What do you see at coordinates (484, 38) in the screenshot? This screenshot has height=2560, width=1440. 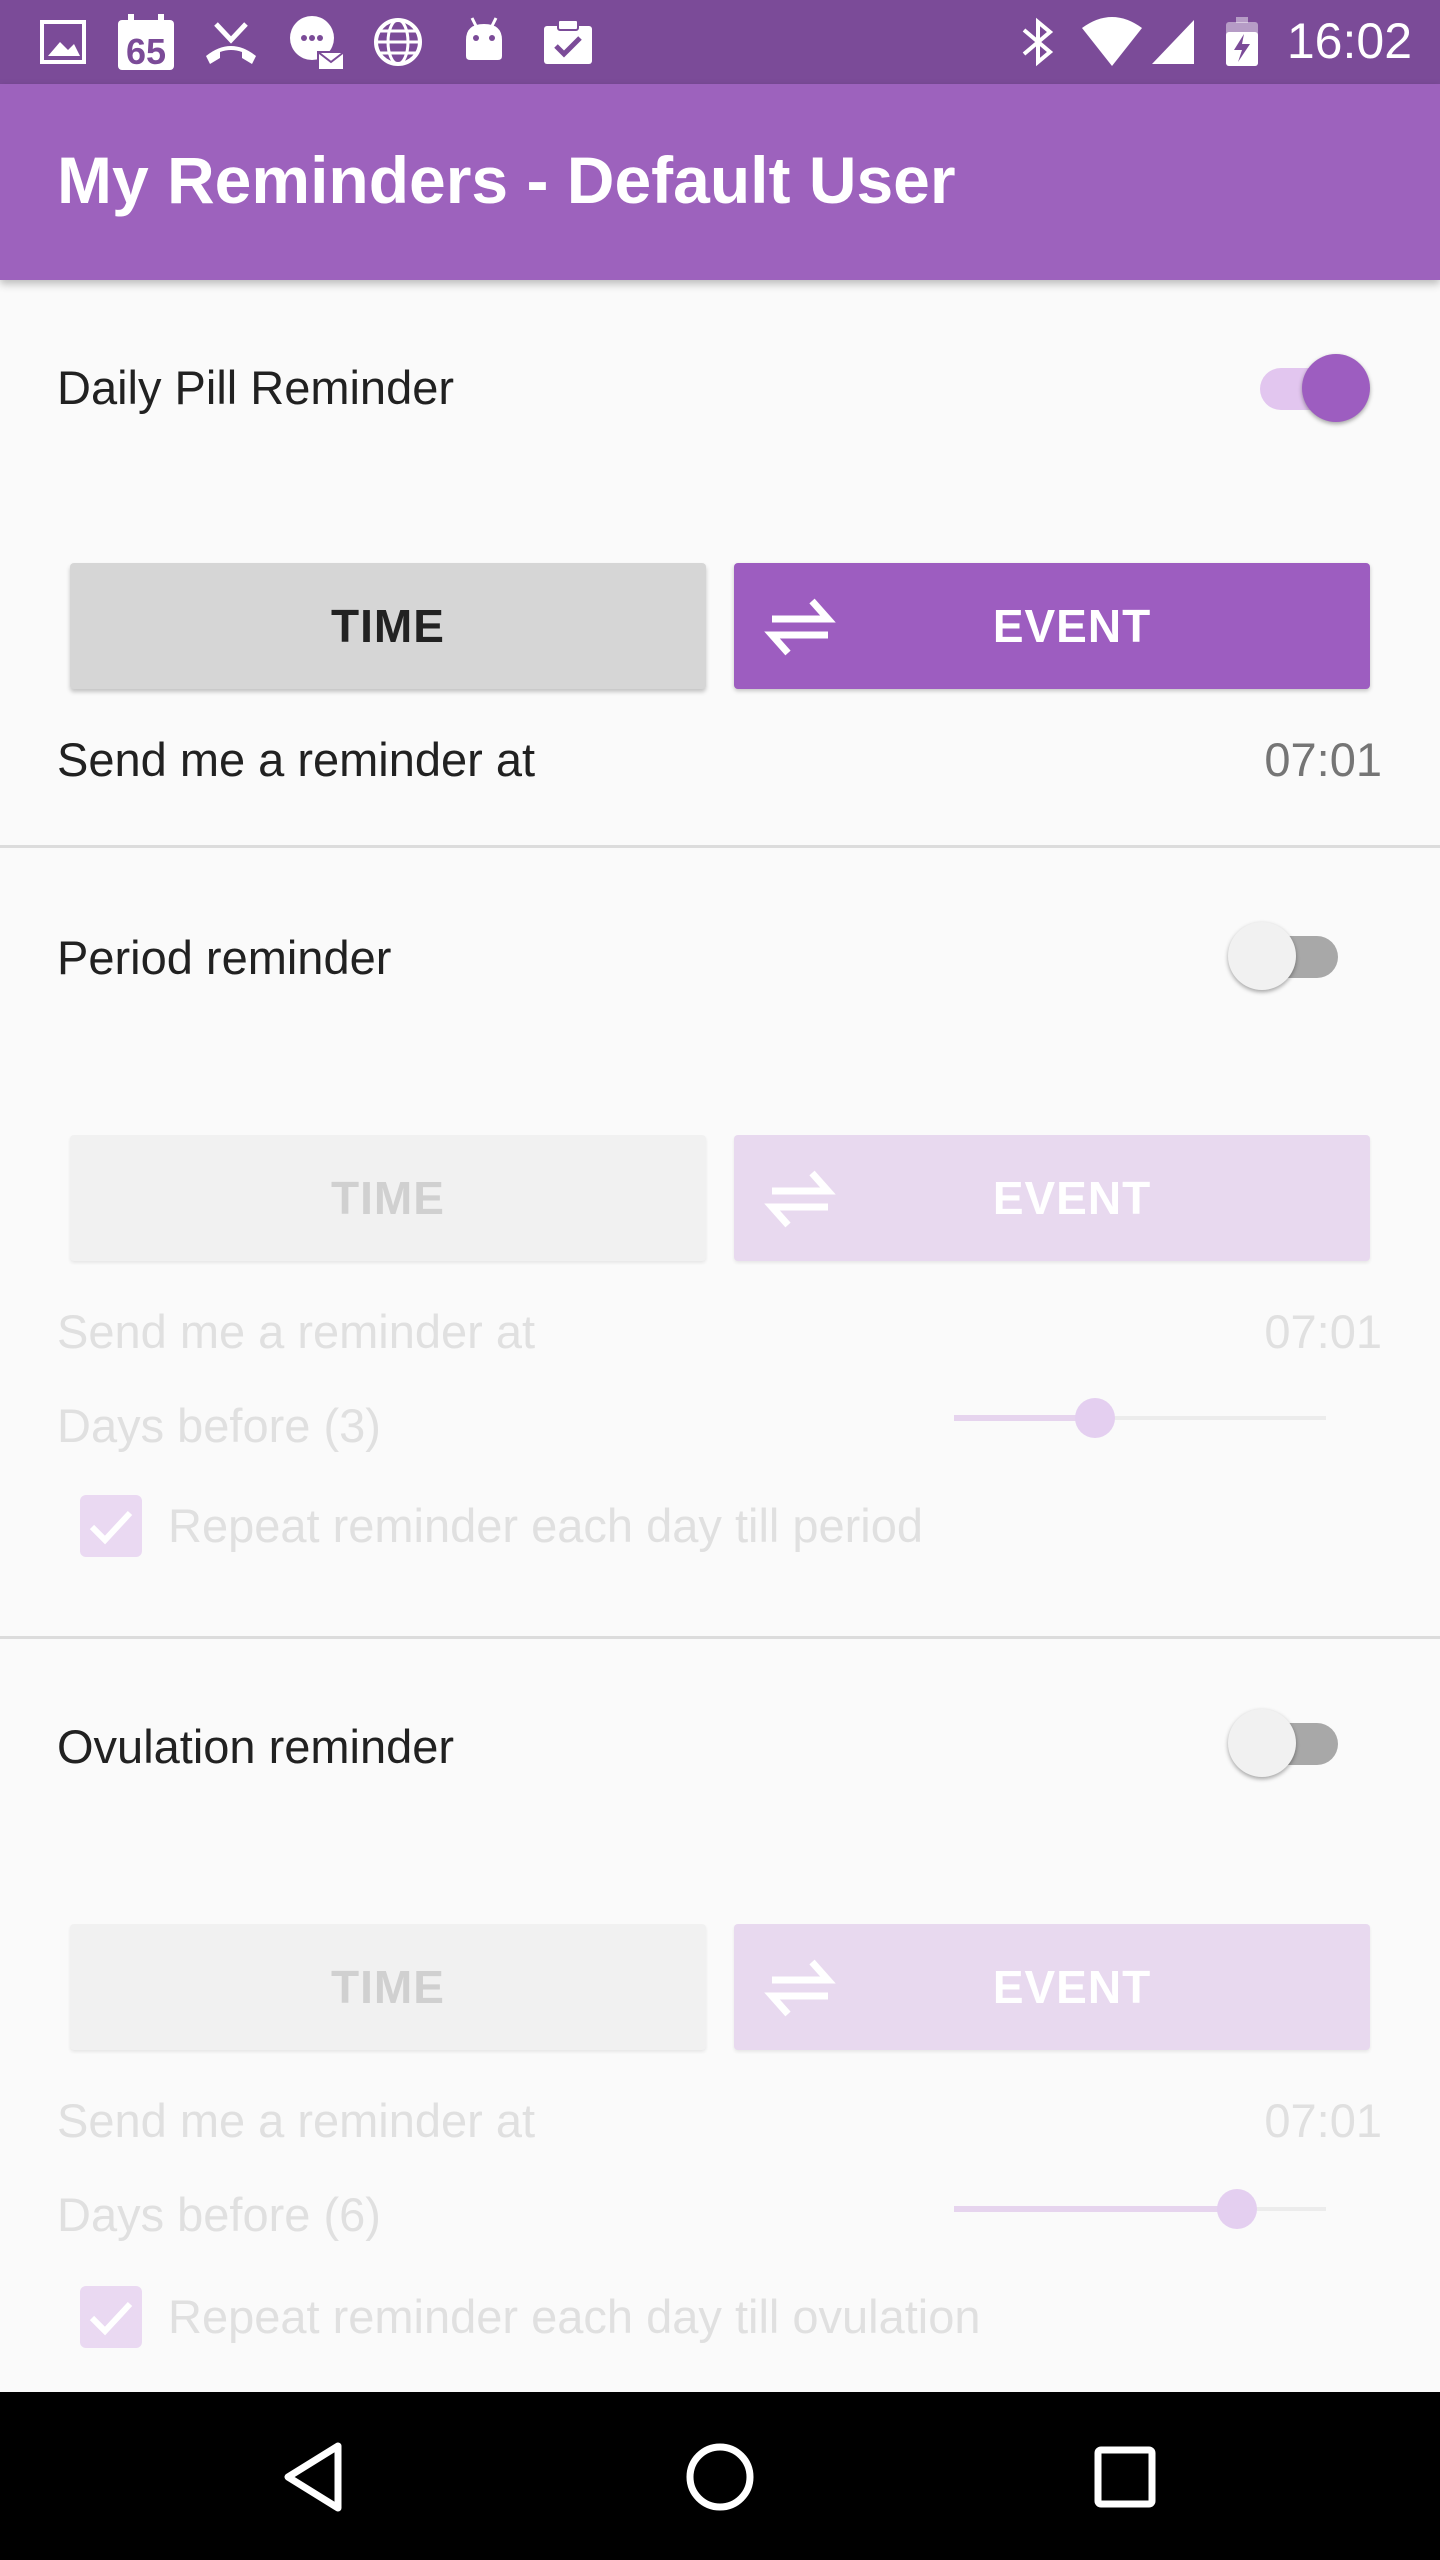 I see `android-icon` at bounding box center [484, 38].